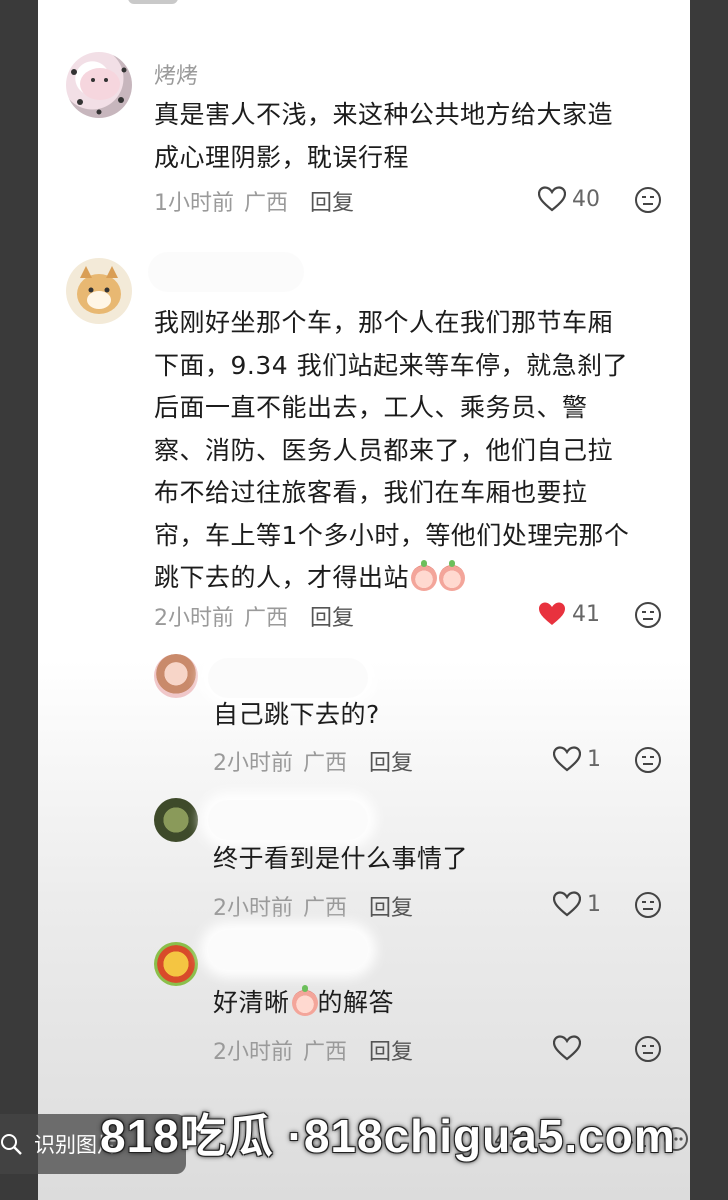  Describe the element at coordinates (384, 322) in the screenshot. I see `comment-line: 我刚好坐那个车，那个人在我们那节车厢` at that location.